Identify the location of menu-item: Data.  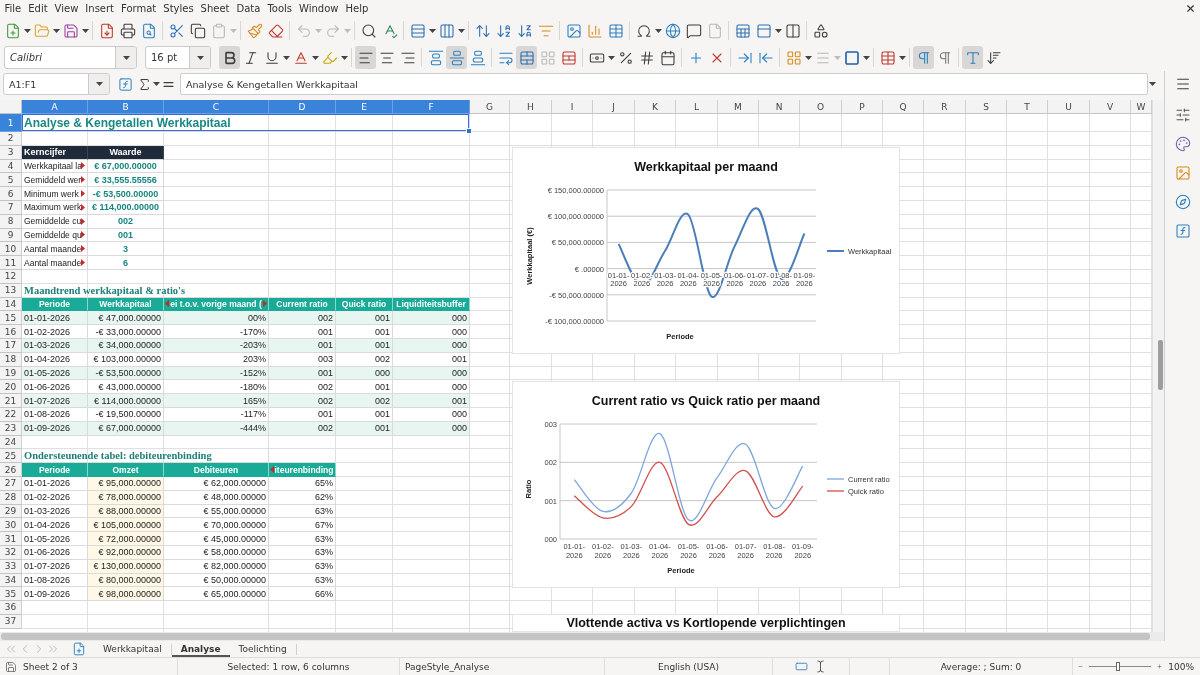
(248, 8).